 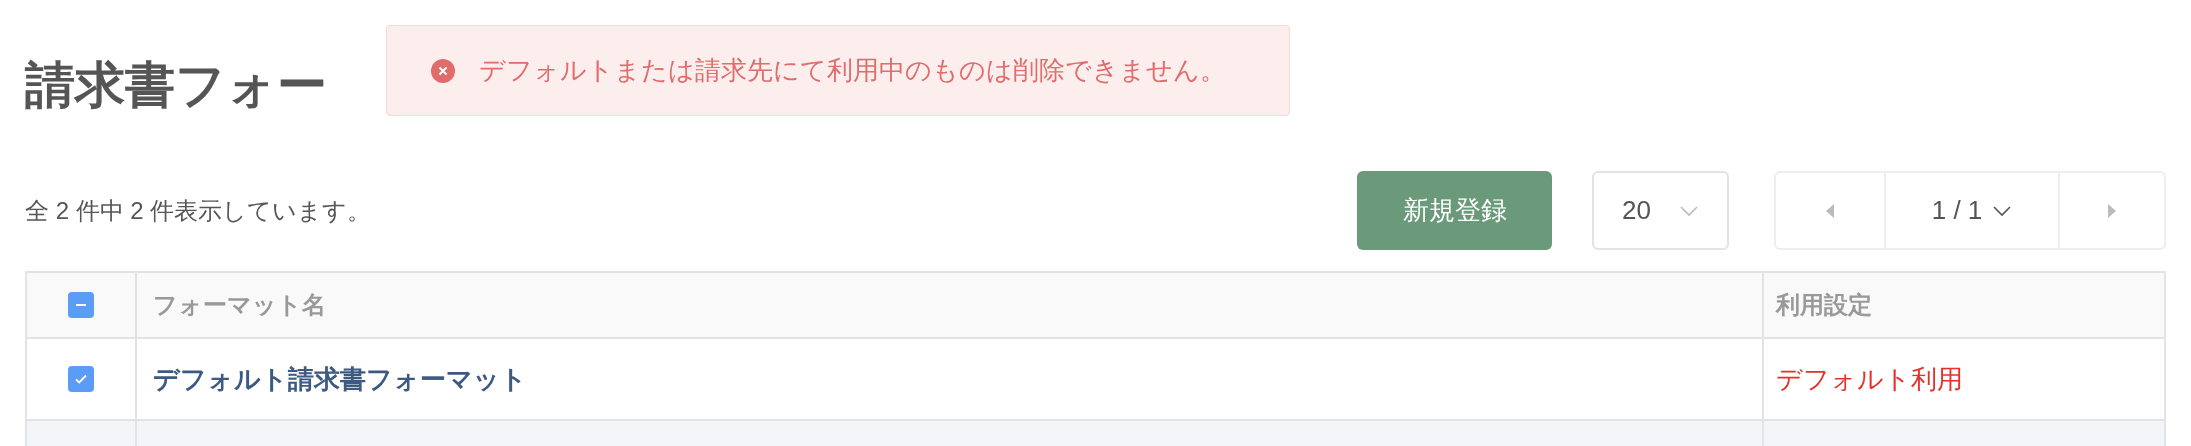 What do you see at coordinates (1830, 210) in the screenshot?
I see `triangle-left-icon` at bounding box center [1830, 210].